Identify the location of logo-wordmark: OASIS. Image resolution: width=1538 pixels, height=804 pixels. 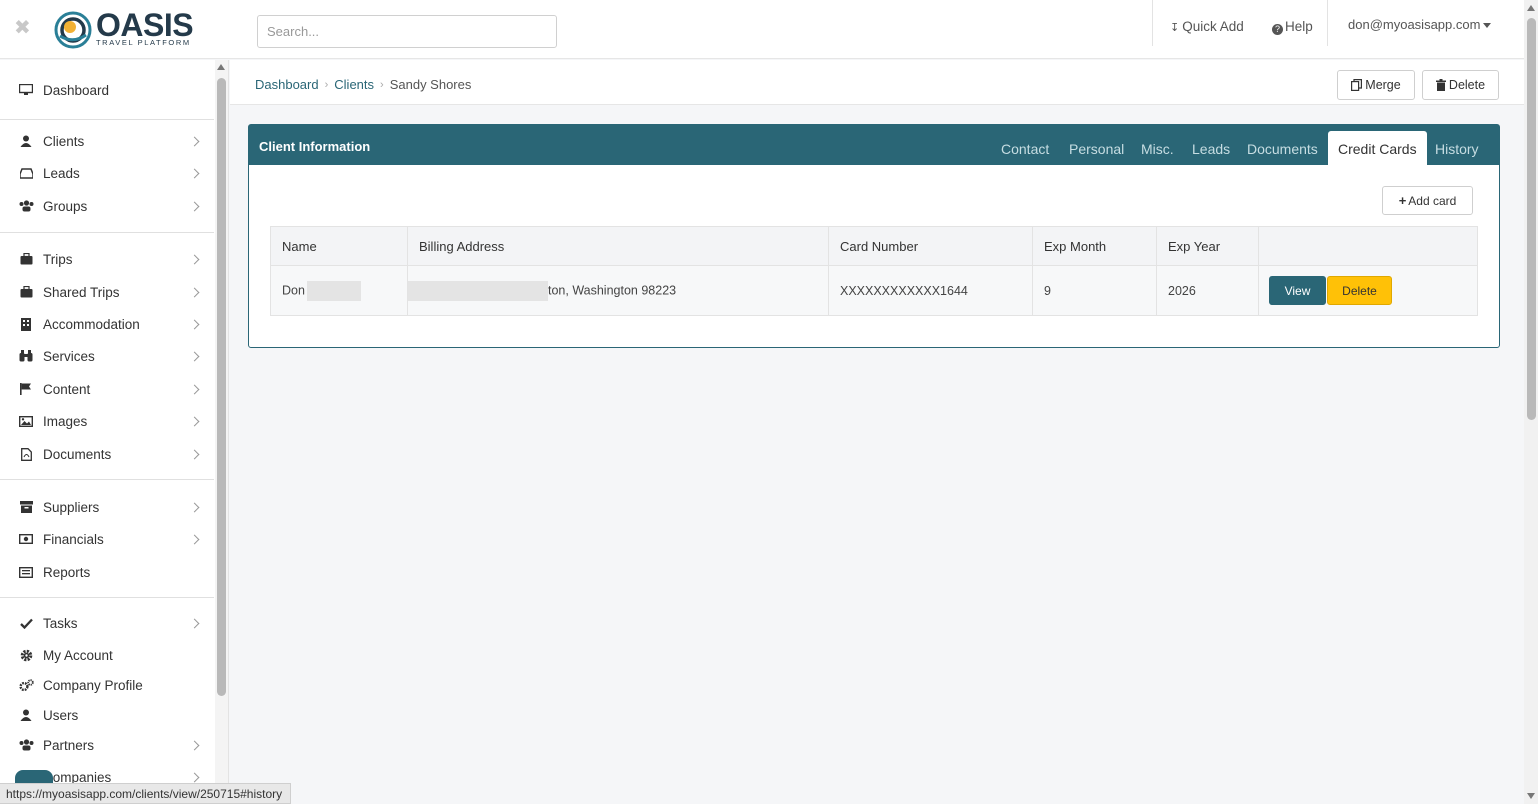
(145, 25).